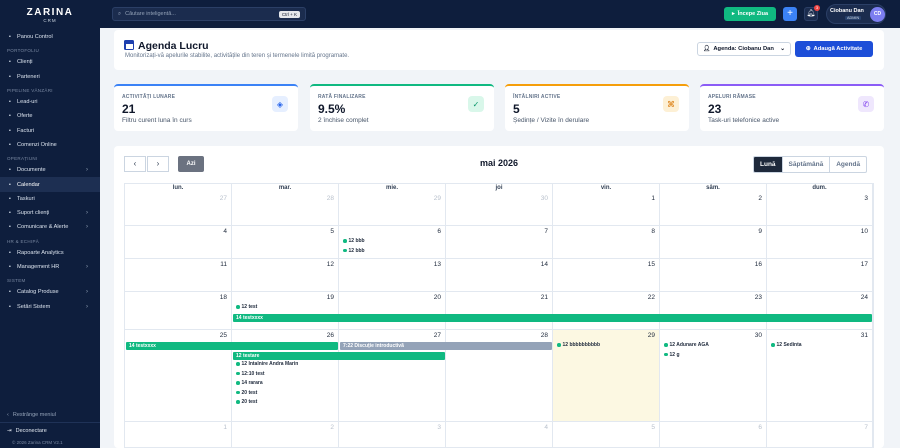 The height and width of the screenshot is (448, 900). I want to click on calendar-event-bar: 7:22 Discuție introductivă, so click(446, 346).